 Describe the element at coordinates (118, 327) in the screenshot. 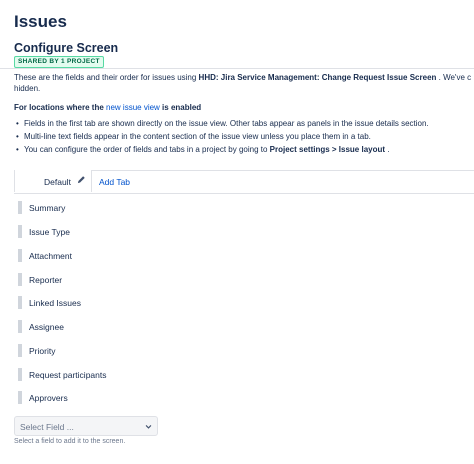

I see `field-row: Assignee` at that location.